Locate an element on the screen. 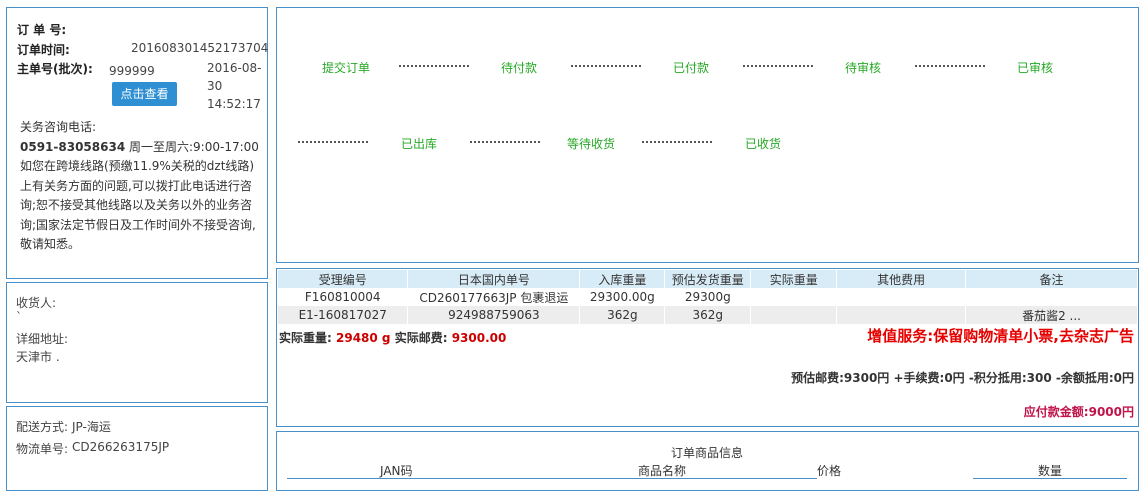  actual-postage-label: 实际邮费: is located at coordinates (421, 338).